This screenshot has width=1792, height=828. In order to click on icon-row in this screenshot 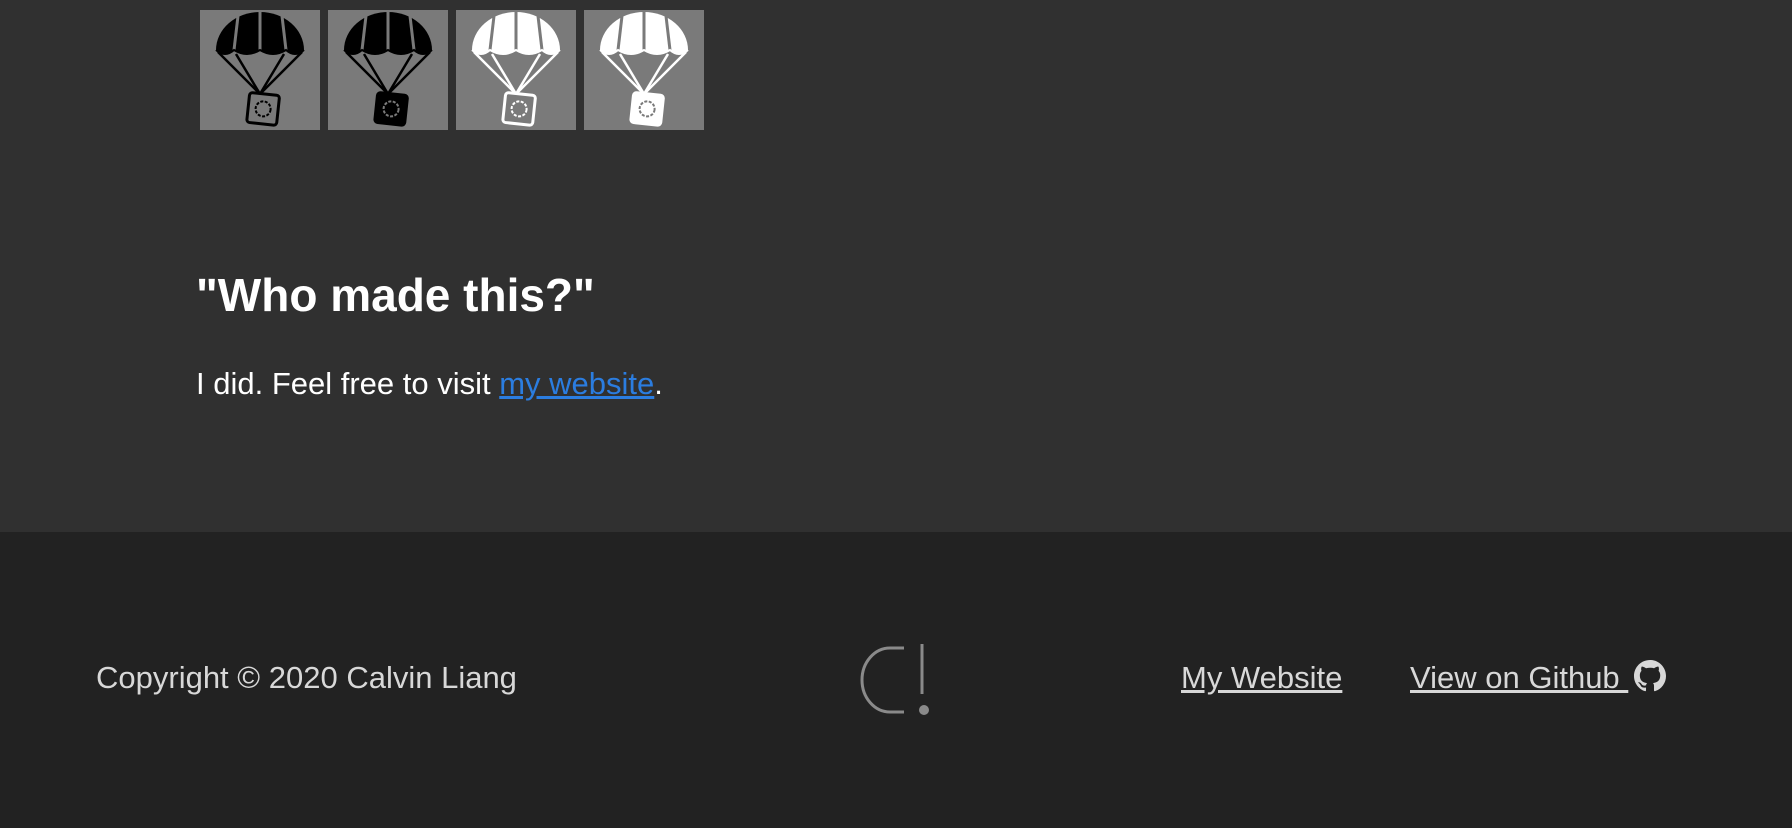, I will do `click(452, 70)`.